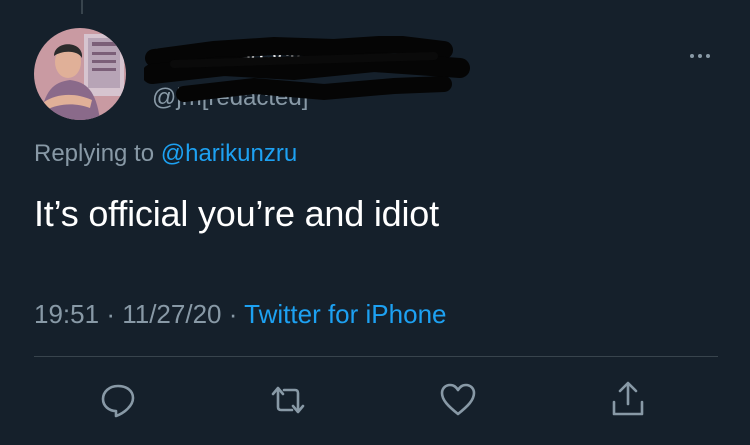  What do you see at coordinates (229, 153) in the screenshot?
I see `replying-to-mention-link: @harikunzru` at bounding box center [229, 153].